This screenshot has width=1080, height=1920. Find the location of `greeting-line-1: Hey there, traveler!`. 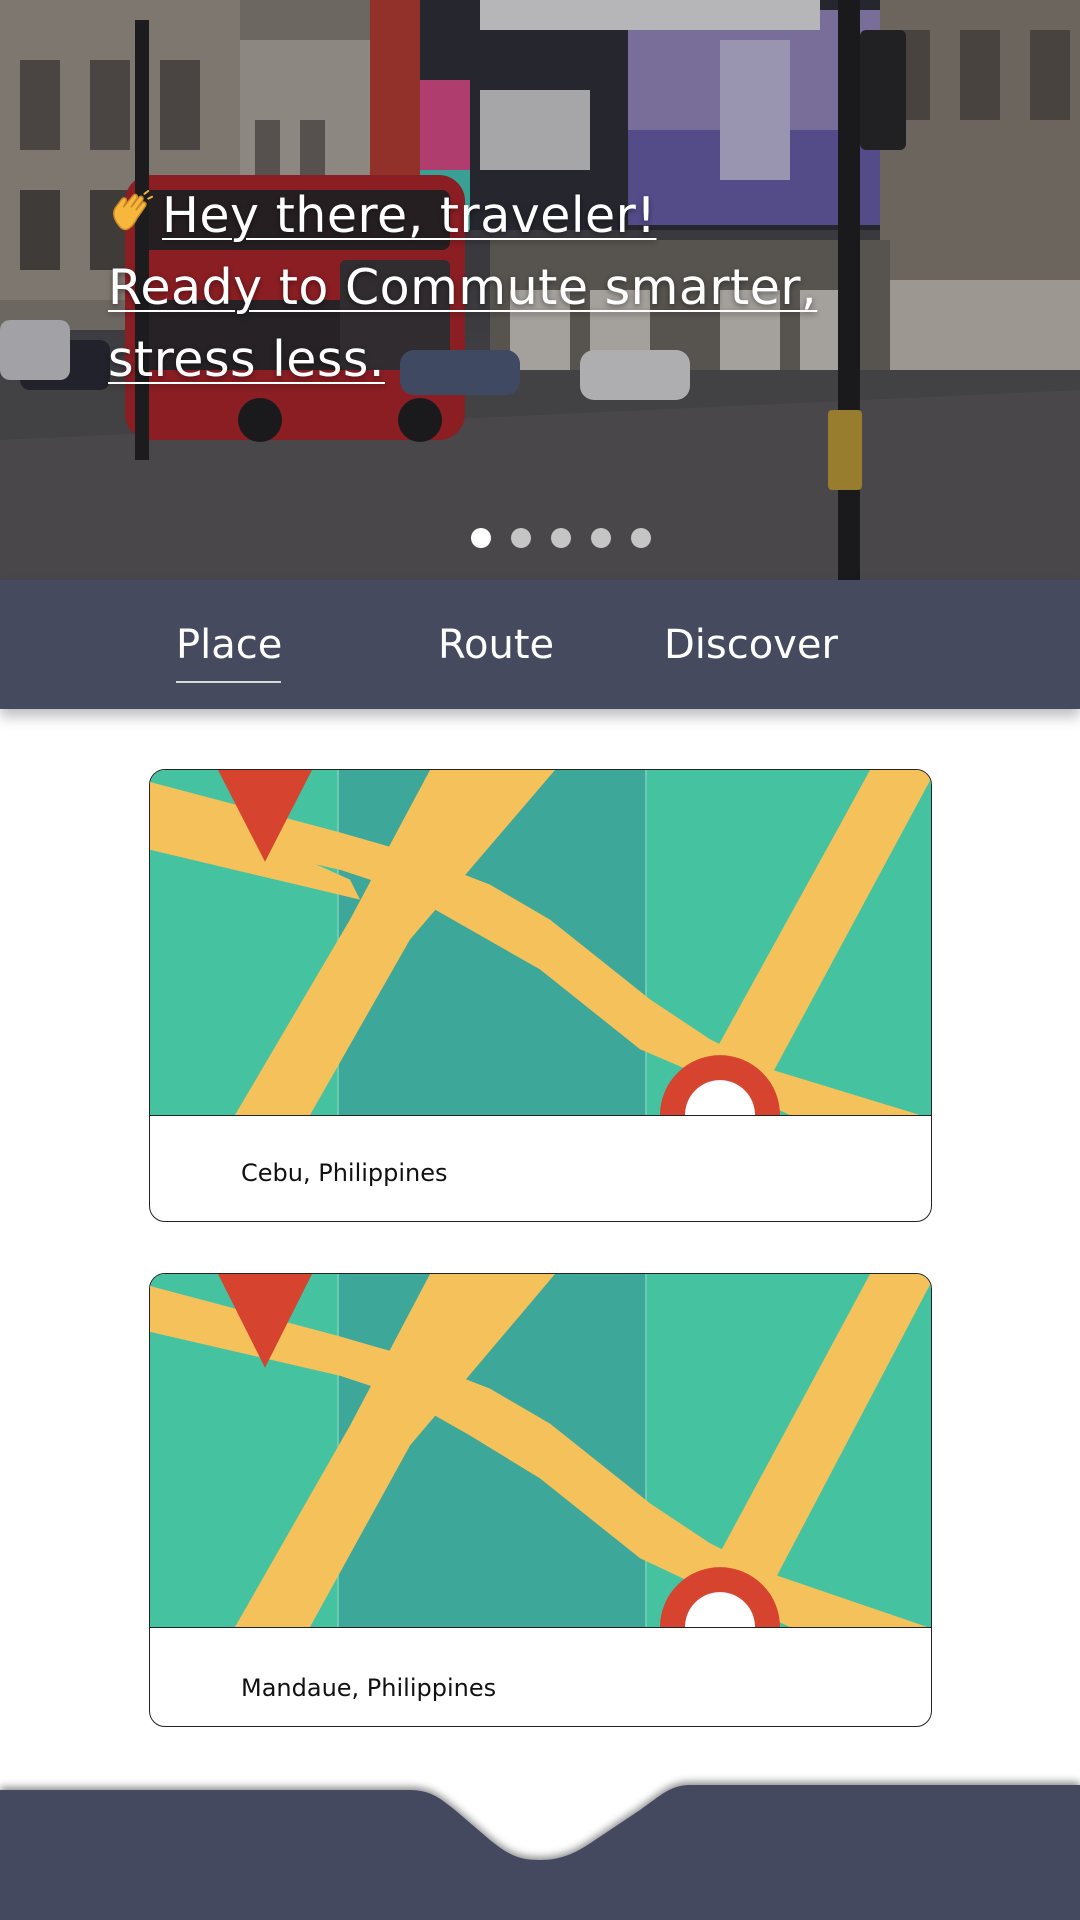

greeting-line-1: Hey there, traveler! is located at coordinates (409, 215).